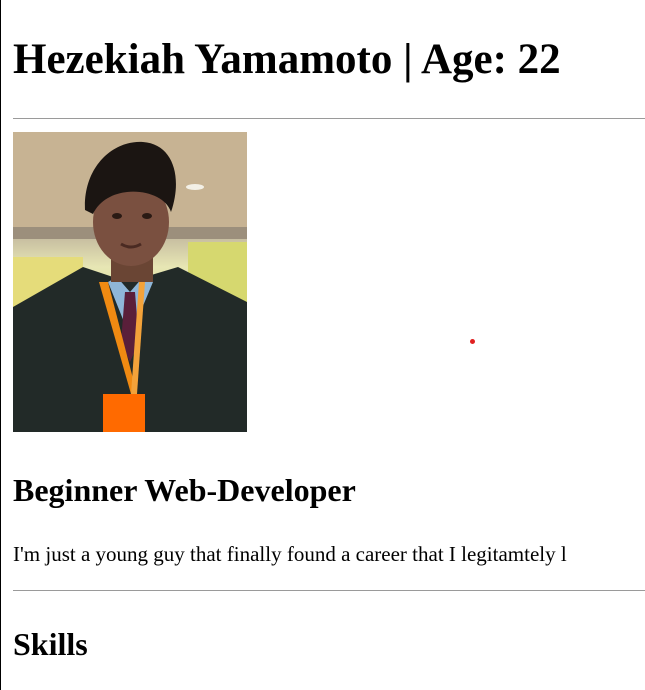  I want to click on page-left-border, so click(0, 345).